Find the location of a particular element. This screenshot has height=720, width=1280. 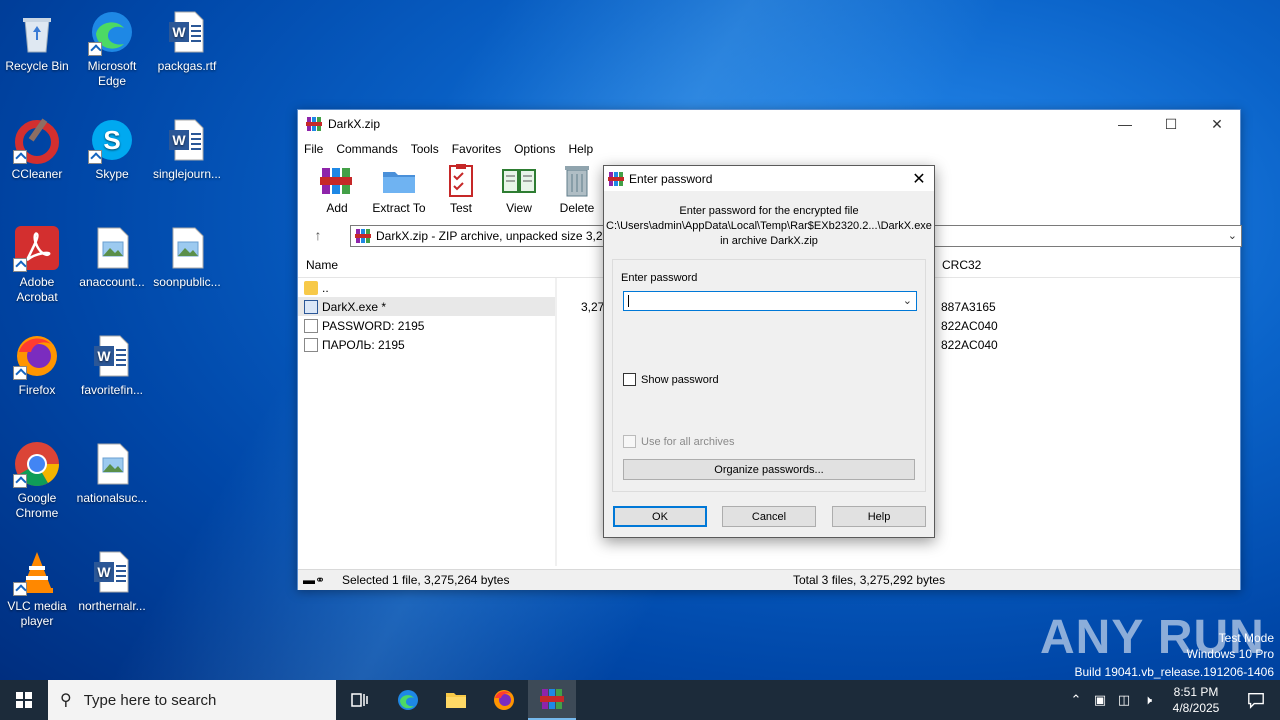

trash-icon is located at coordinates (577, 181).